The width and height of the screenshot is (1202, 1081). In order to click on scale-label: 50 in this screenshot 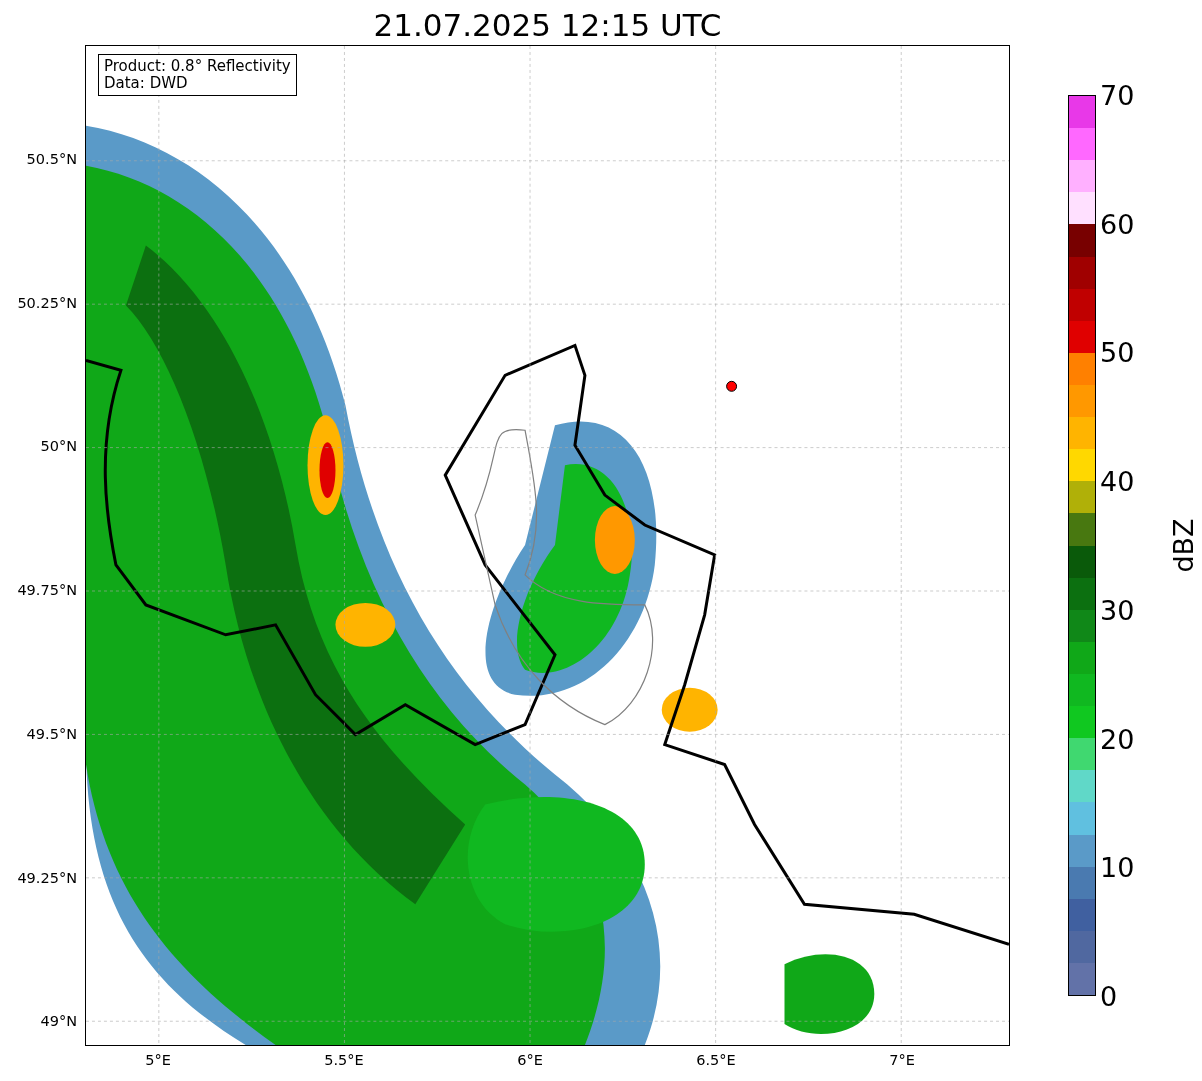, I will do `click(1117, 352)`.